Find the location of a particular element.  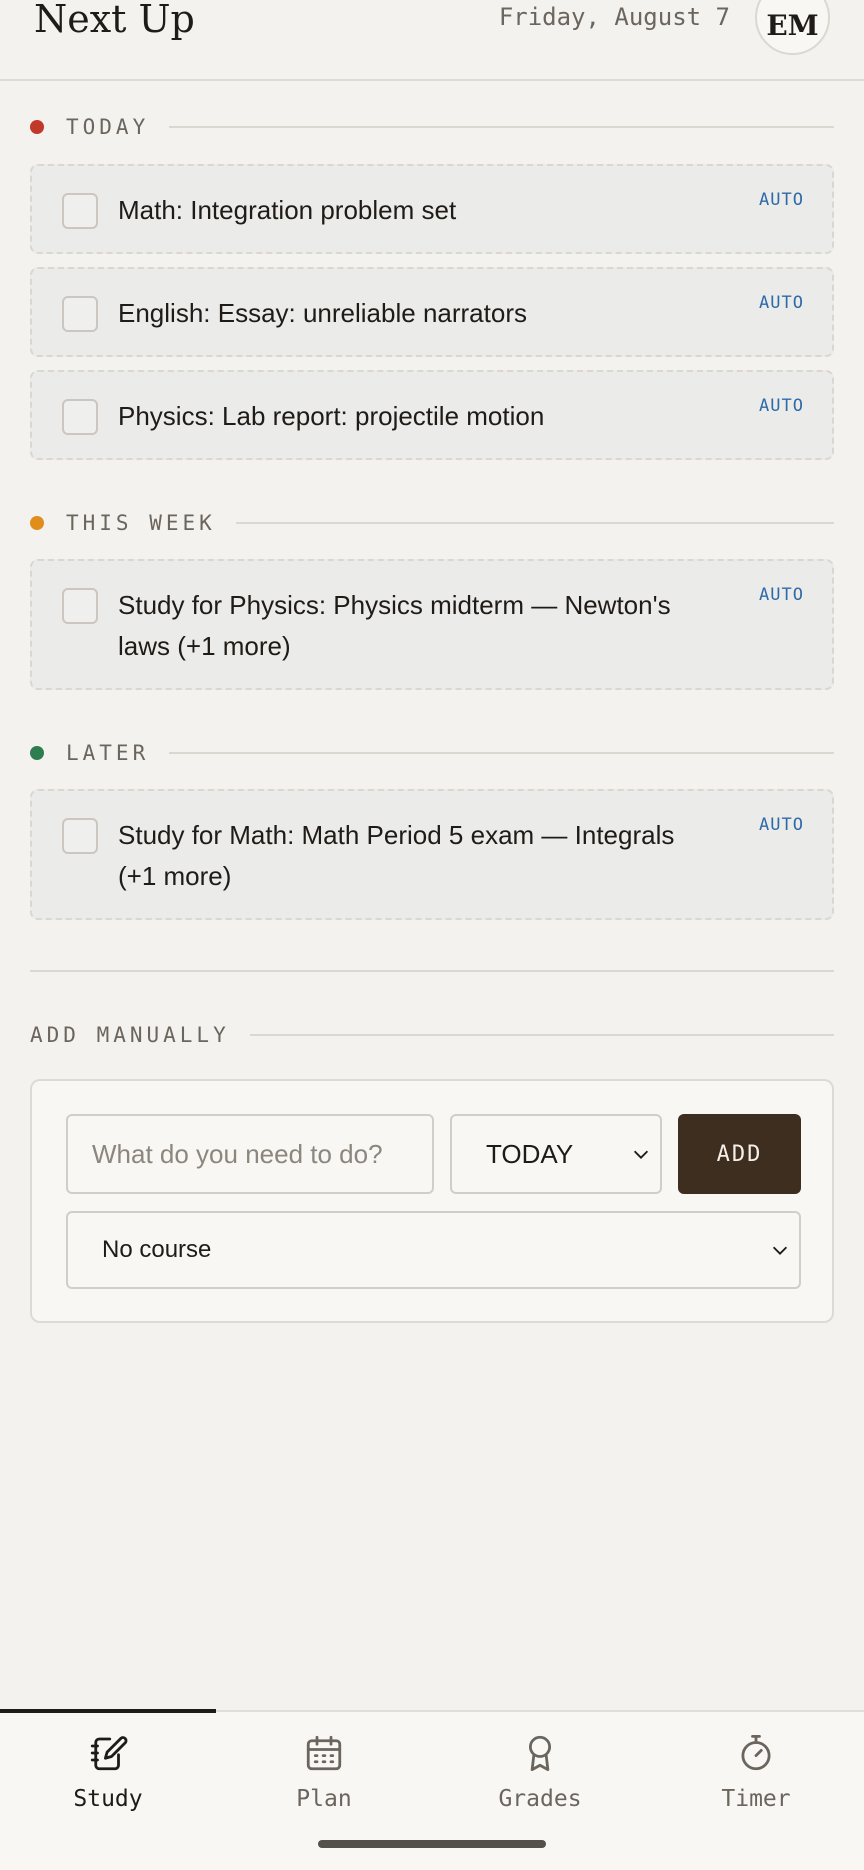

task-item: Math: Integration problem set AUTO is located at coordinates (432, 209).